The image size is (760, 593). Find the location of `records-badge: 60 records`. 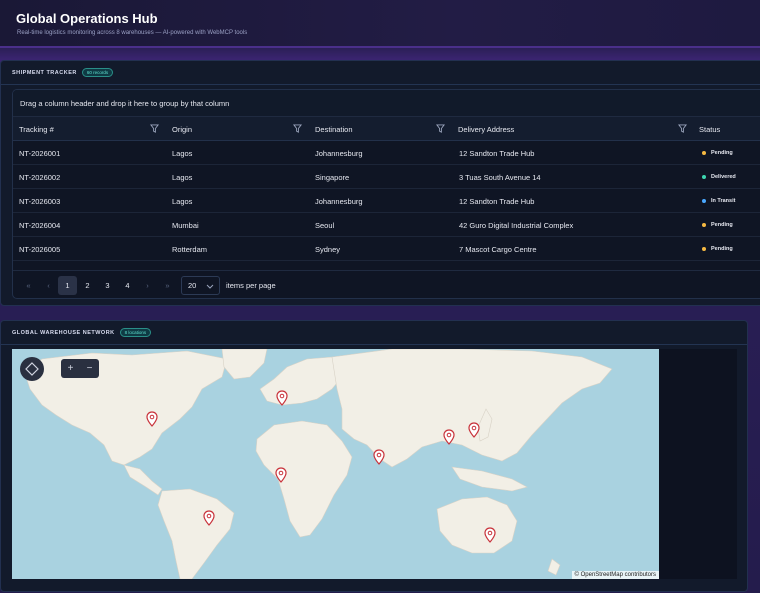

records-badge: 60 records is located at coordinates (97, 72).